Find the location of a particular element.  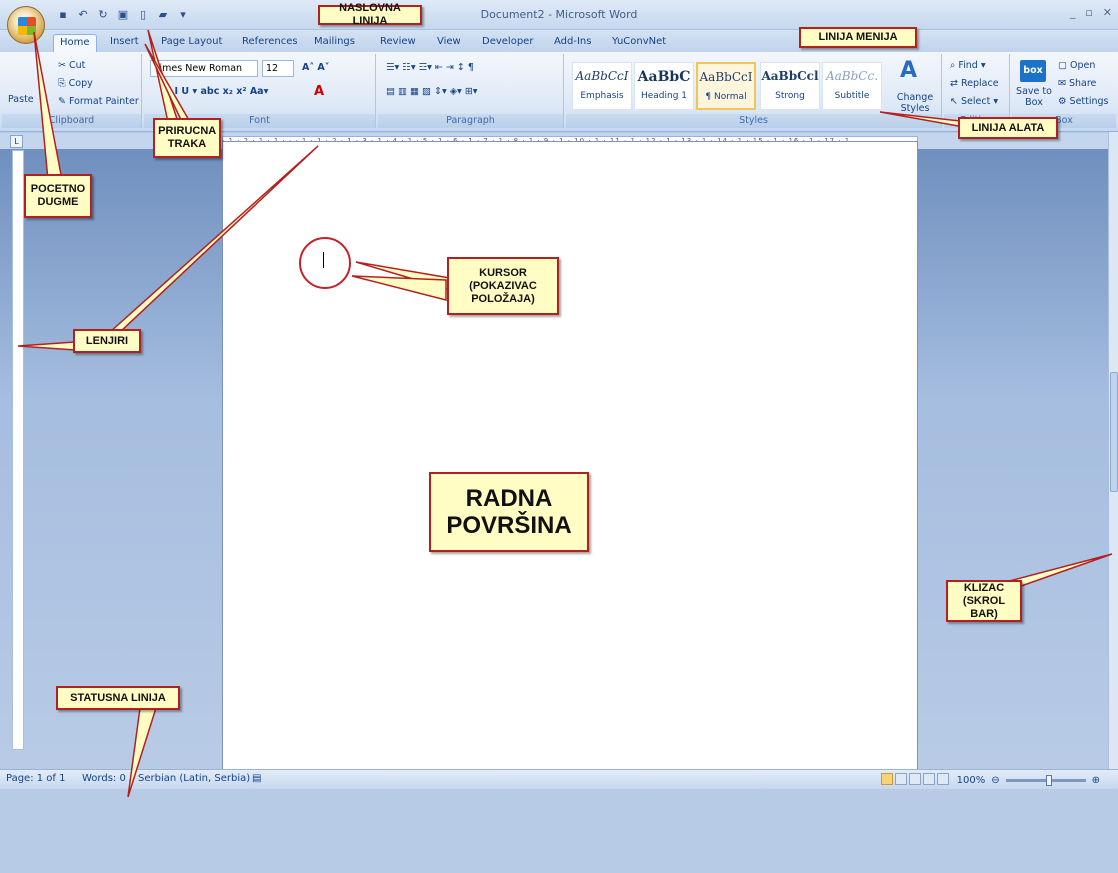

align-buttons: ▤ ▥ ▦ ▧ ⇕▾ ◈▾ ⊞▾ is located at coordinates (432, 91).